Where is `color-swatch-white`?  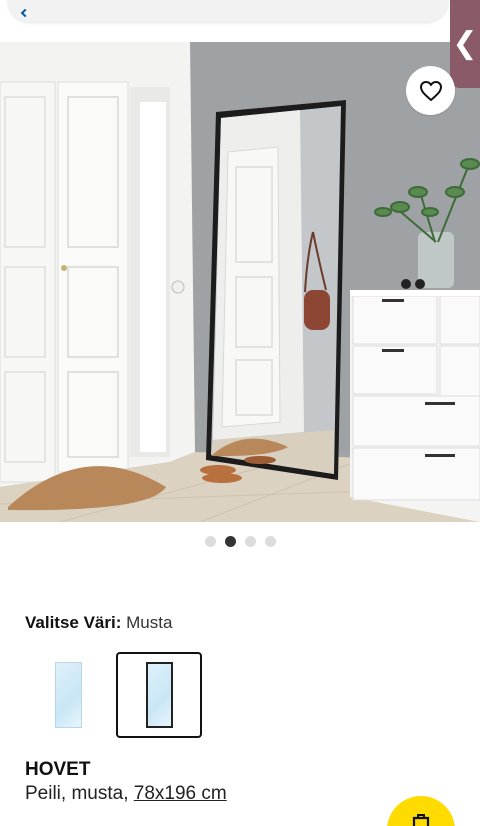
color-swatch-white is located at coordinates (68, 695).